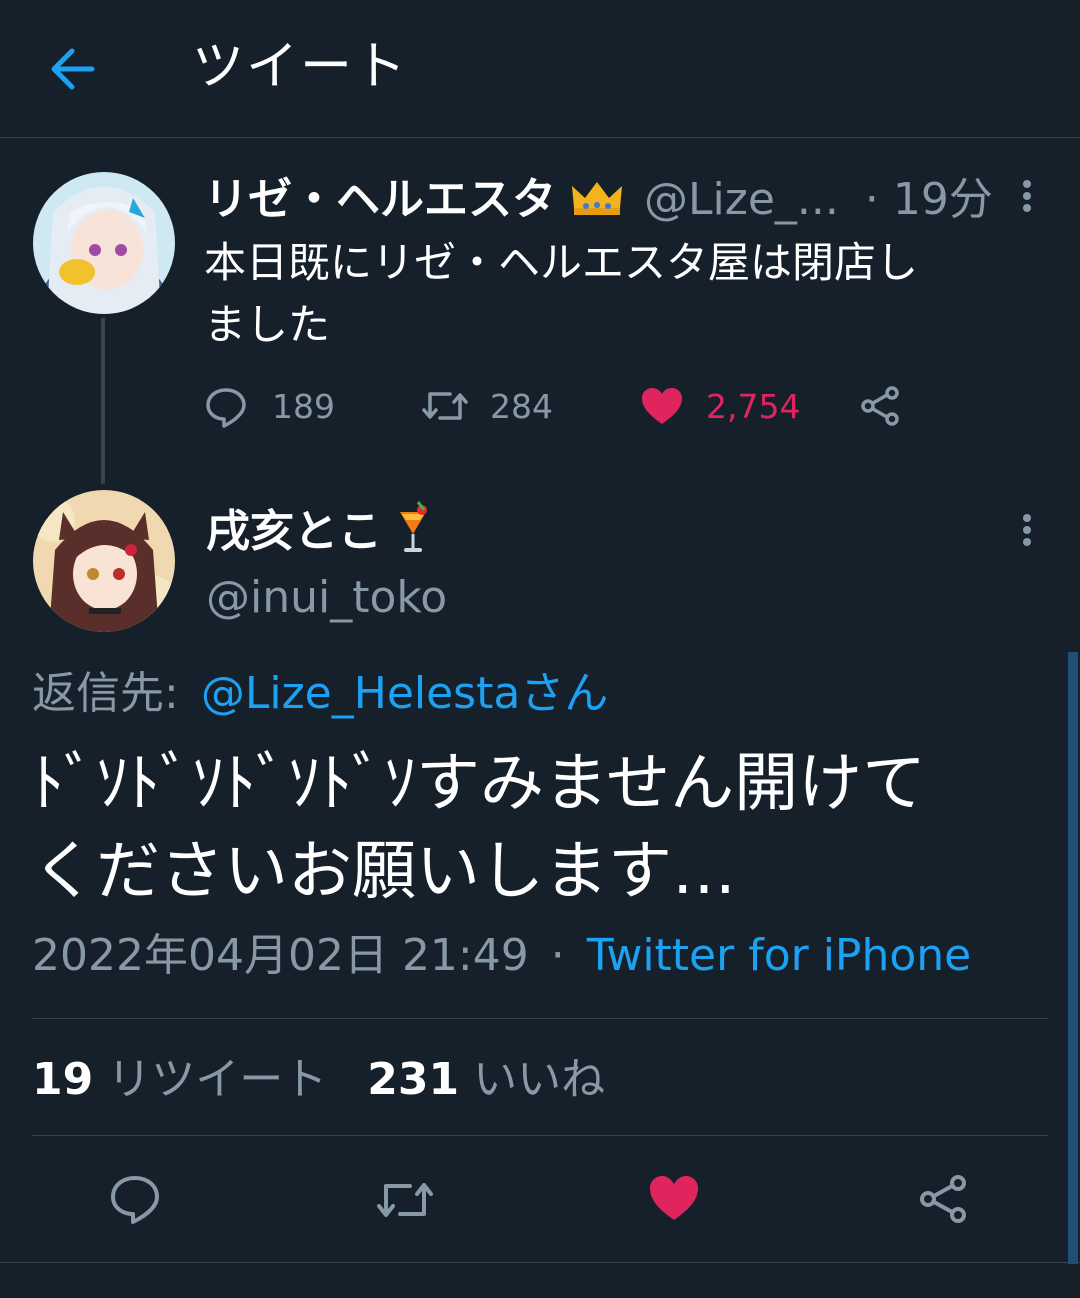 This screenshot has width=1080, height=1298. I want to click on retweet-stat: 19 リツイート, so click(186, 1079).